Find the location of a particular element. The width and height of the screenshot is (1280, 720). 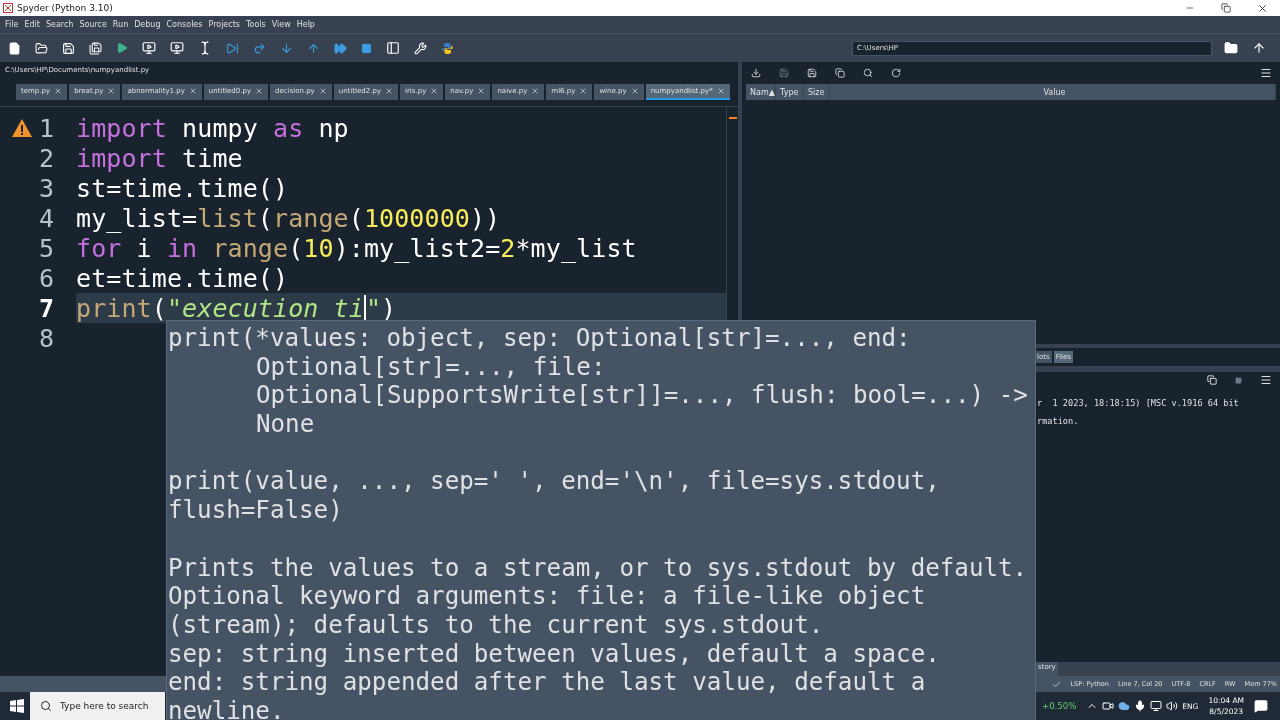

fast-forward-icon is located at coordinates (340, 48).